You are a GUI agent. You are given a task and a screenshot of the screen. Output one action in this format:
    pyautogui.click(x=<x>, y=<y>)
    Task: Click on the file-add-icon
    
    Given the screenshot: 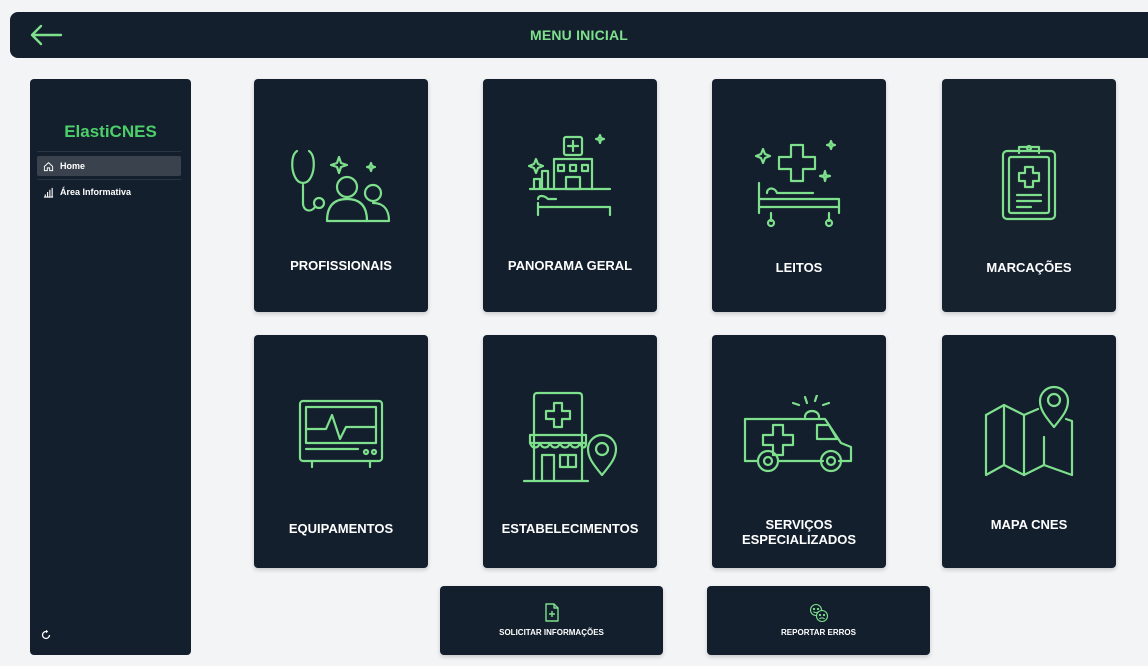 What is the action you would take?
    pyautogui.click(x=551, y=612)
    